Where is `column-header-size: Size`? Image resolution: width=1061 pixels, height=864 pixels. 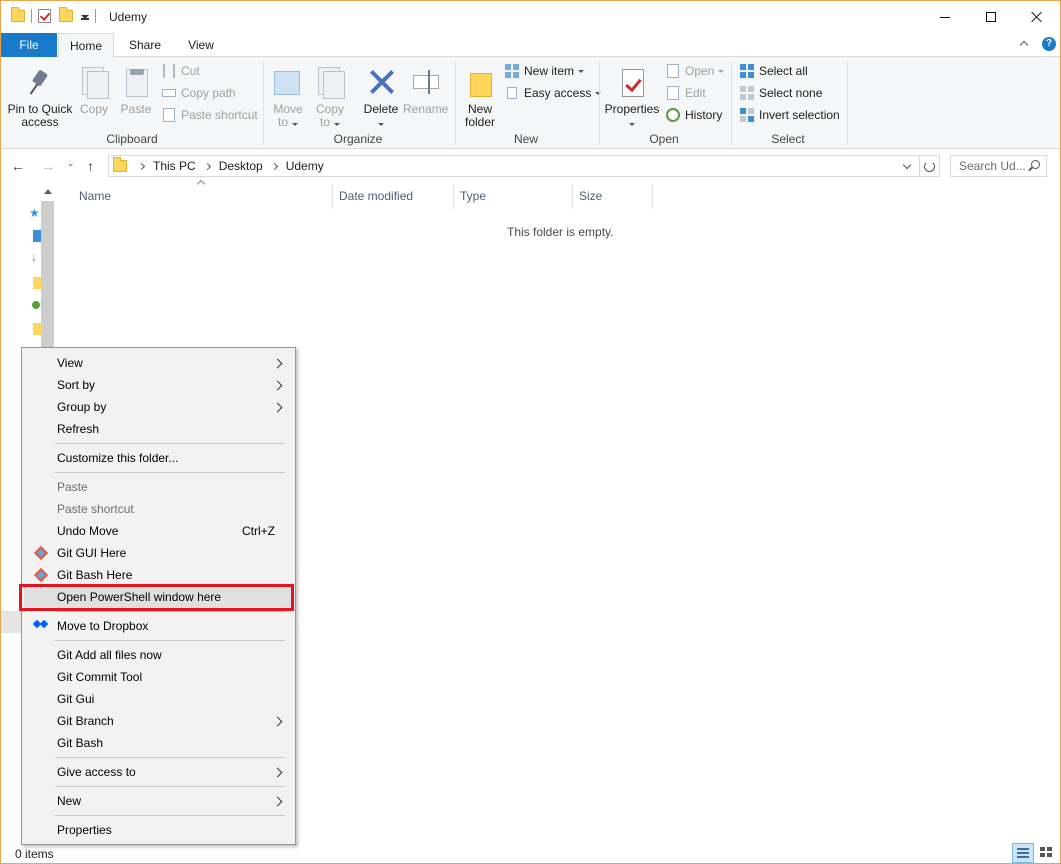
column-header-size: Size is located at coordinates (613, 196).